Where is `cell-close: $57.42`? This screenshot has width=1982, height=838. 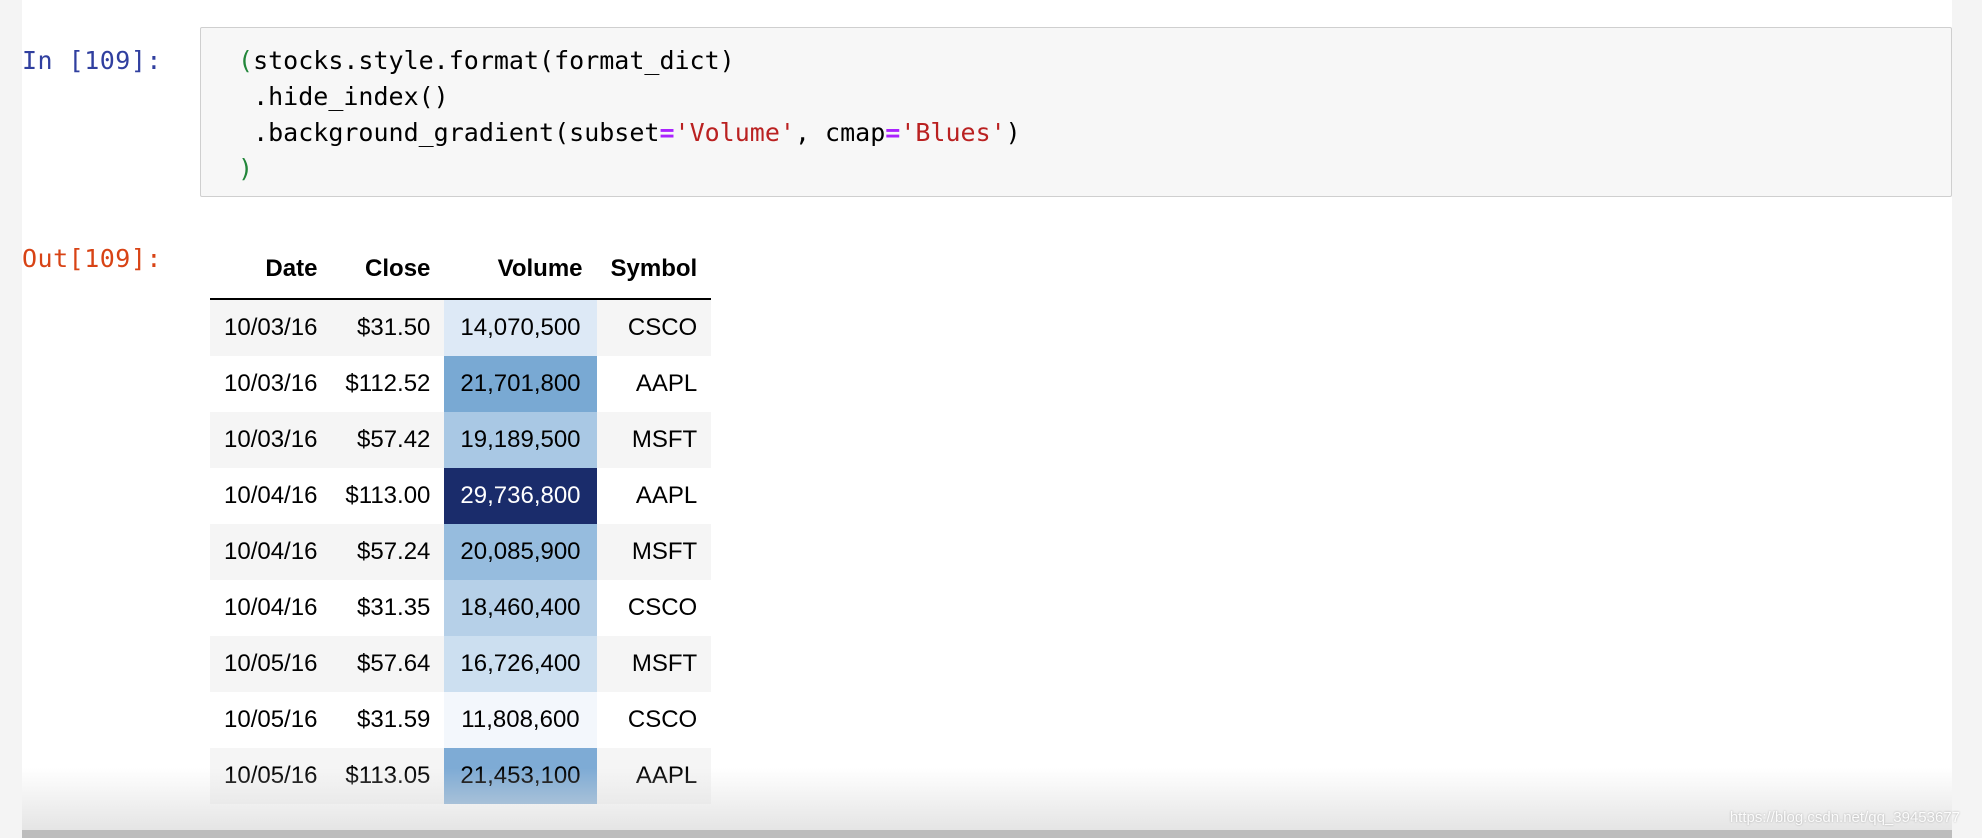
cell-close: $57.42 is located at coordinates (388, 440).